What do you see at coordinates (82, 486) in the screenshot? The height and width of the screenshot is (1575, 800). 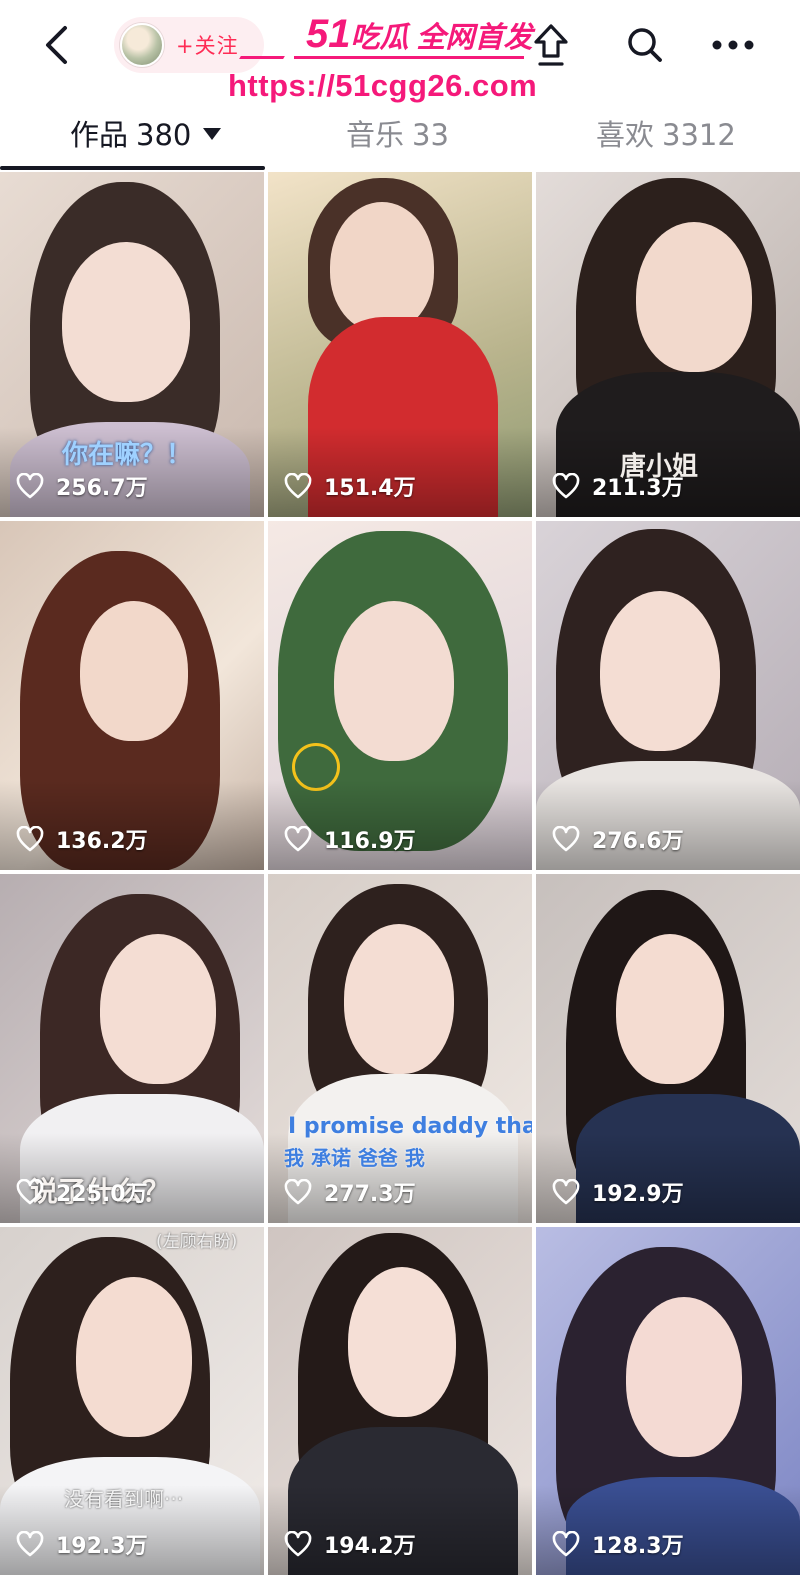 I see `like-count: 256.7万` at bounding box center [82, 486].